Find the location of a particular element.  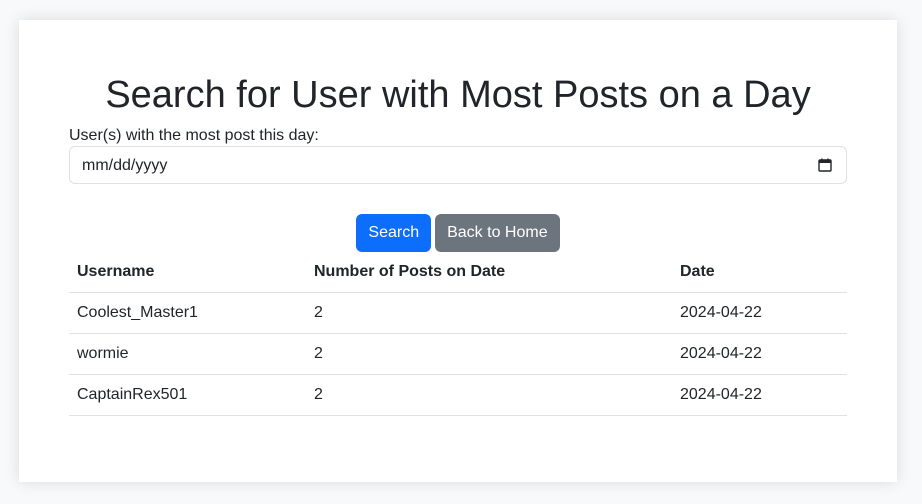

table-row: CaptainRex501 2 2024-04-22 is located at coordinates (458, 395).